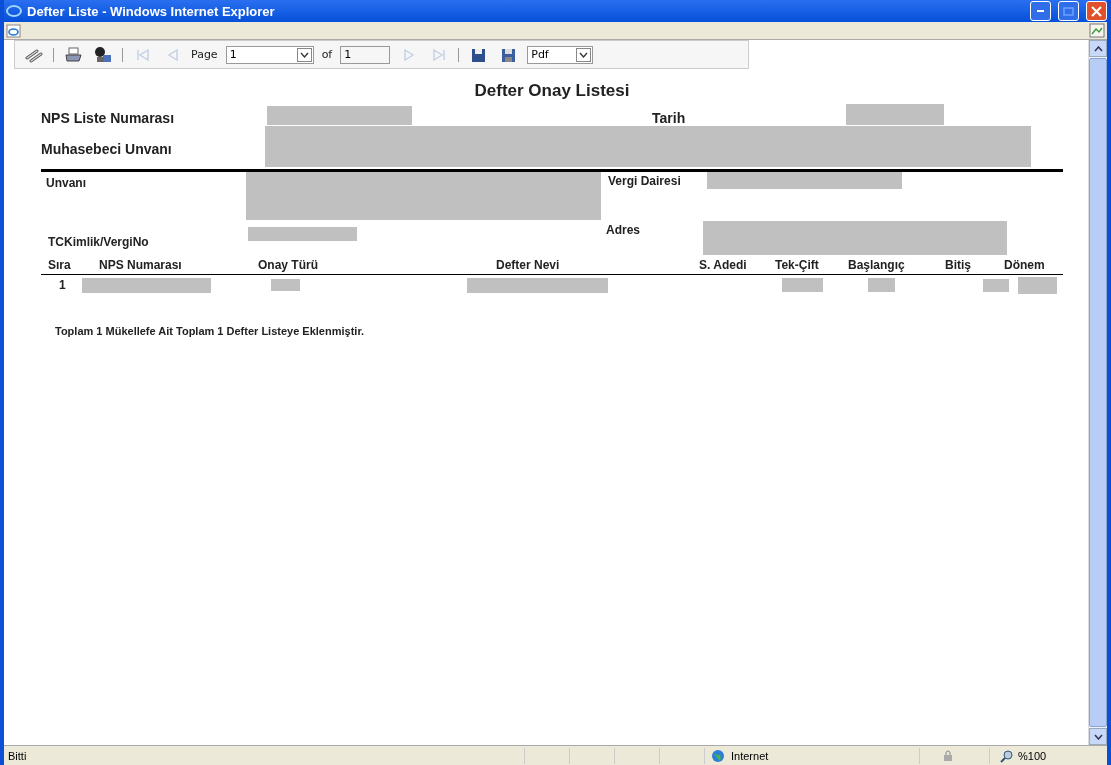 This screenshot has height=765, width=1111. I want to click on field-label: Adres, so click(623, 230).